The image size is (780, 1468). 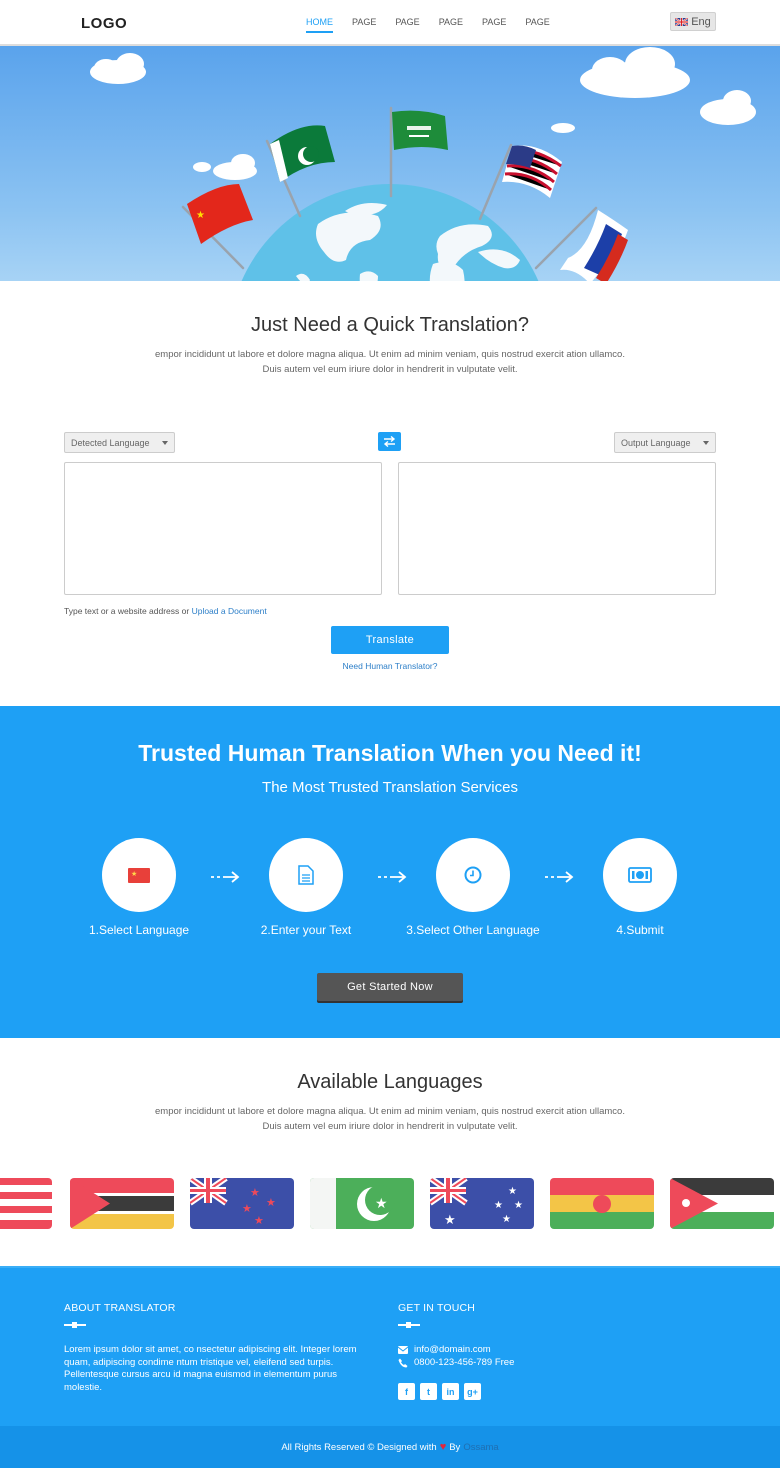 I want to click on contact-phone: 0800-123-456-789 Free, so click(x=456, y=1362).